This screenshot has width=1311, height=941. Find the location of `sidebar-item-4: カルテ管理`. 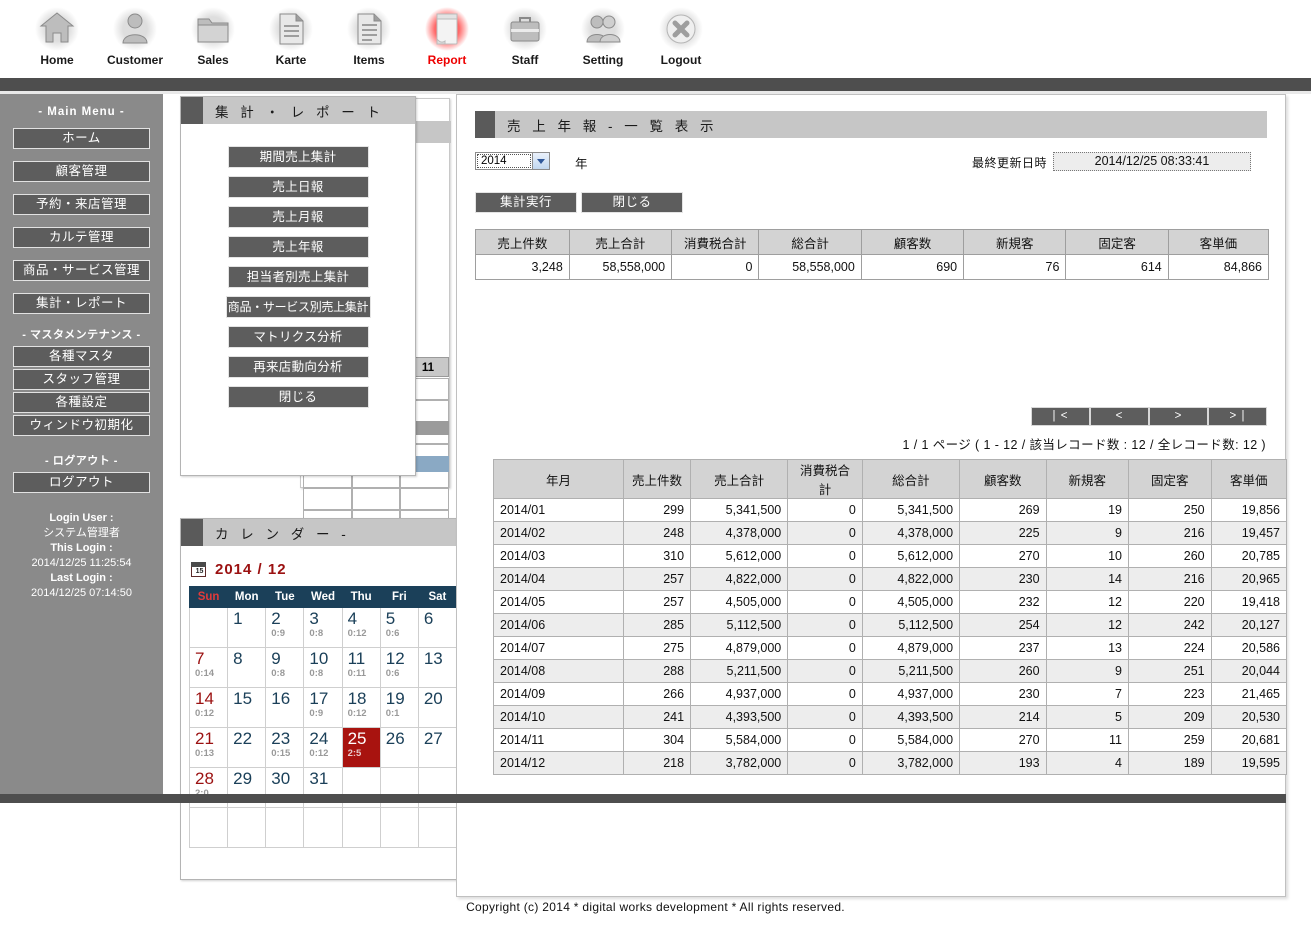

sidebar-item-4: カルテ管理 is located at coordinates (81, 237).